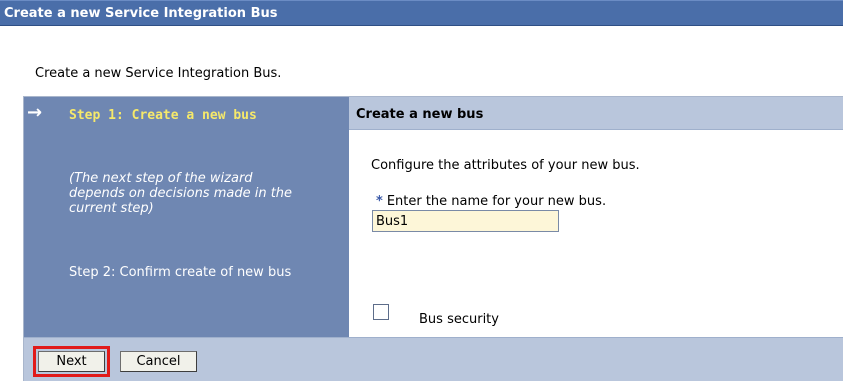 This screenshot has height=381, width=843. Describe the element at coordinates (421, 13) in the screenshot. I see `page-title: Create a new Service Integration Bus` at that location.